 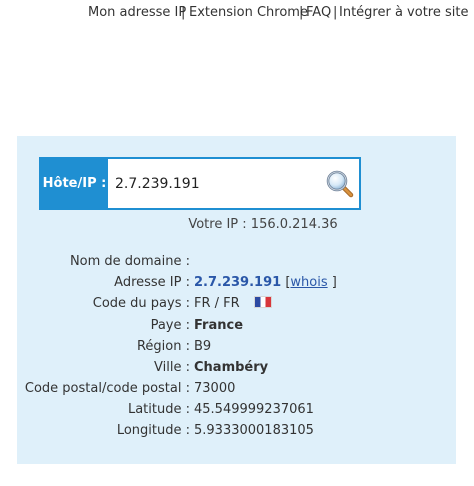 What do you see at coordinates (129, 261) in the screenshot?
I see `domain-label: Nom de domaine :` at bounding box center [129, 261].